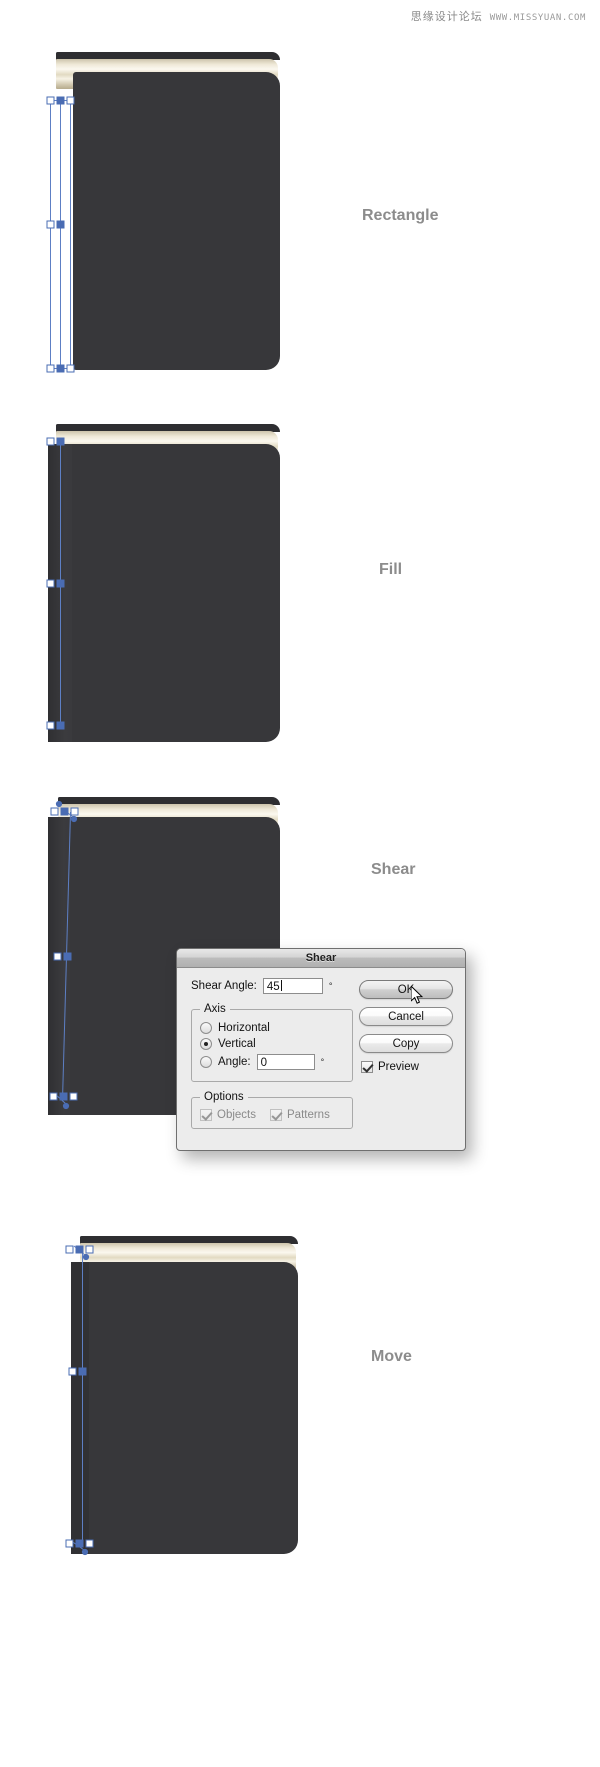 The image size is (600, 1767). What do you see at coordinates (285, 1062) in the screenshot?
I see `axis-angle-input: 0` at bounding box center [285, 1062].